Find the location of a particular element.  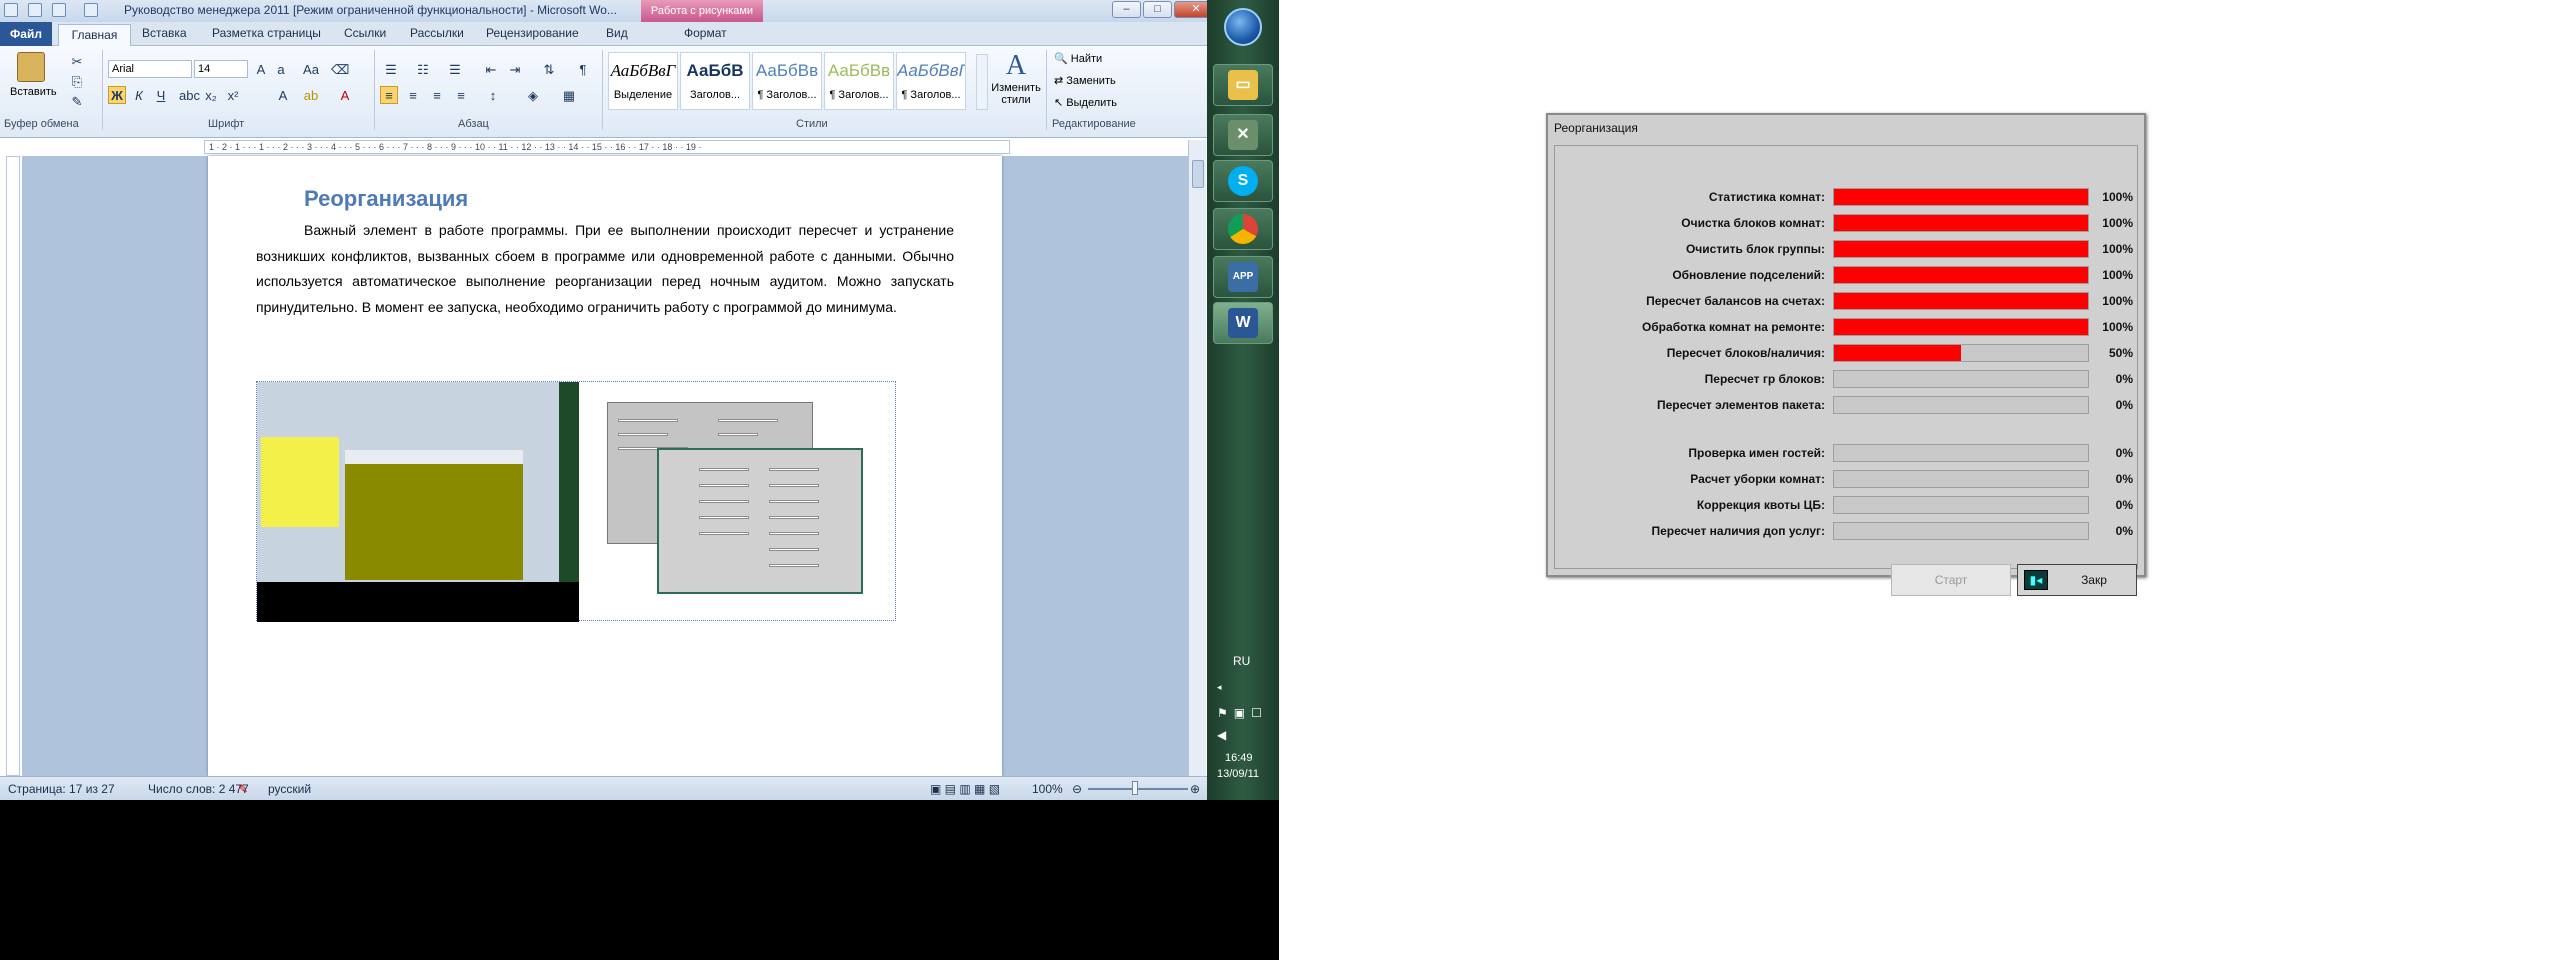

bold-button: Ж is located at coordinates (117, 95).